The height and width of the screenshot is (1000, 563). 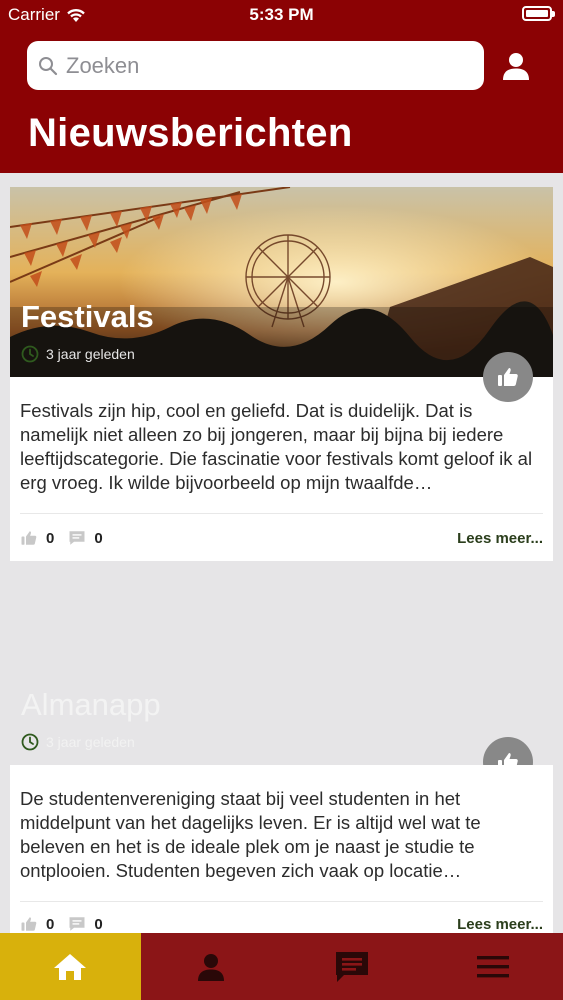 I want to click on person-icon, so click(x=211, y=967).